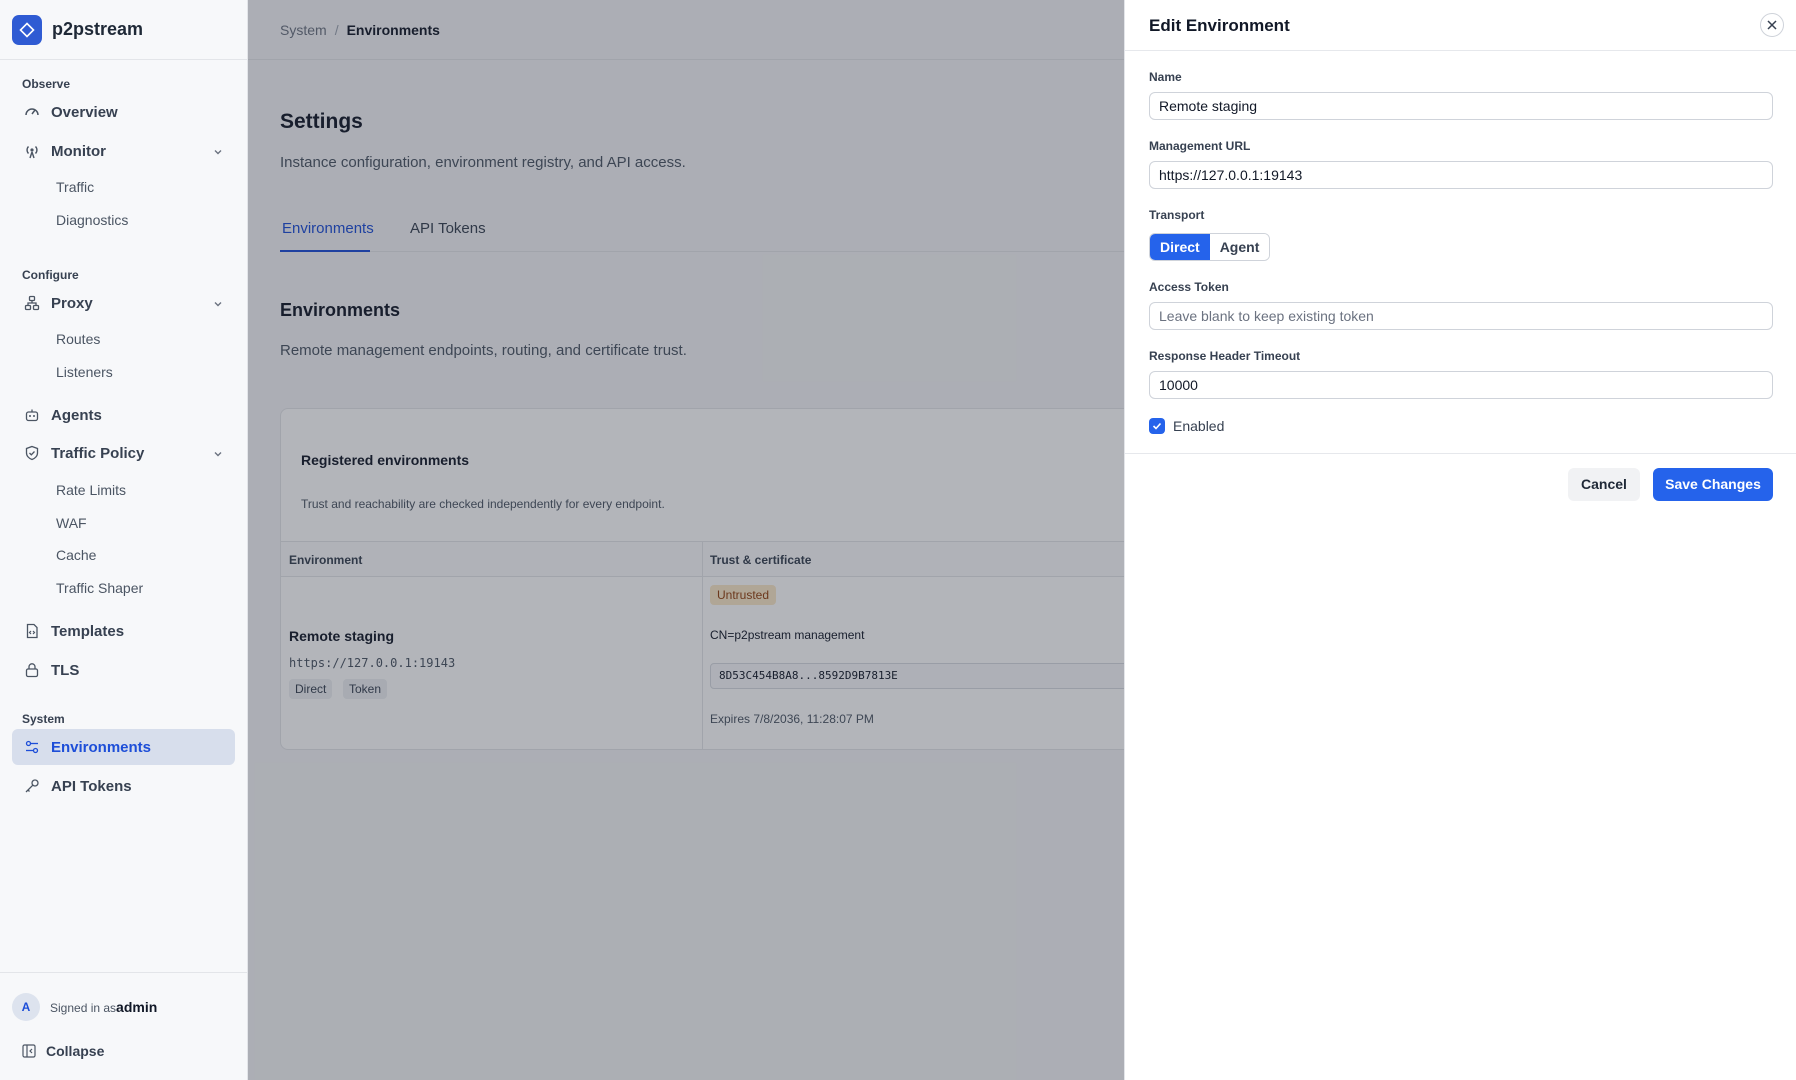 This screenshot has width=1796, height=1080. Describe the element at coordinates (123, 415) in the screenshot. I see `sidebar-item-agents: Agents` at that location.